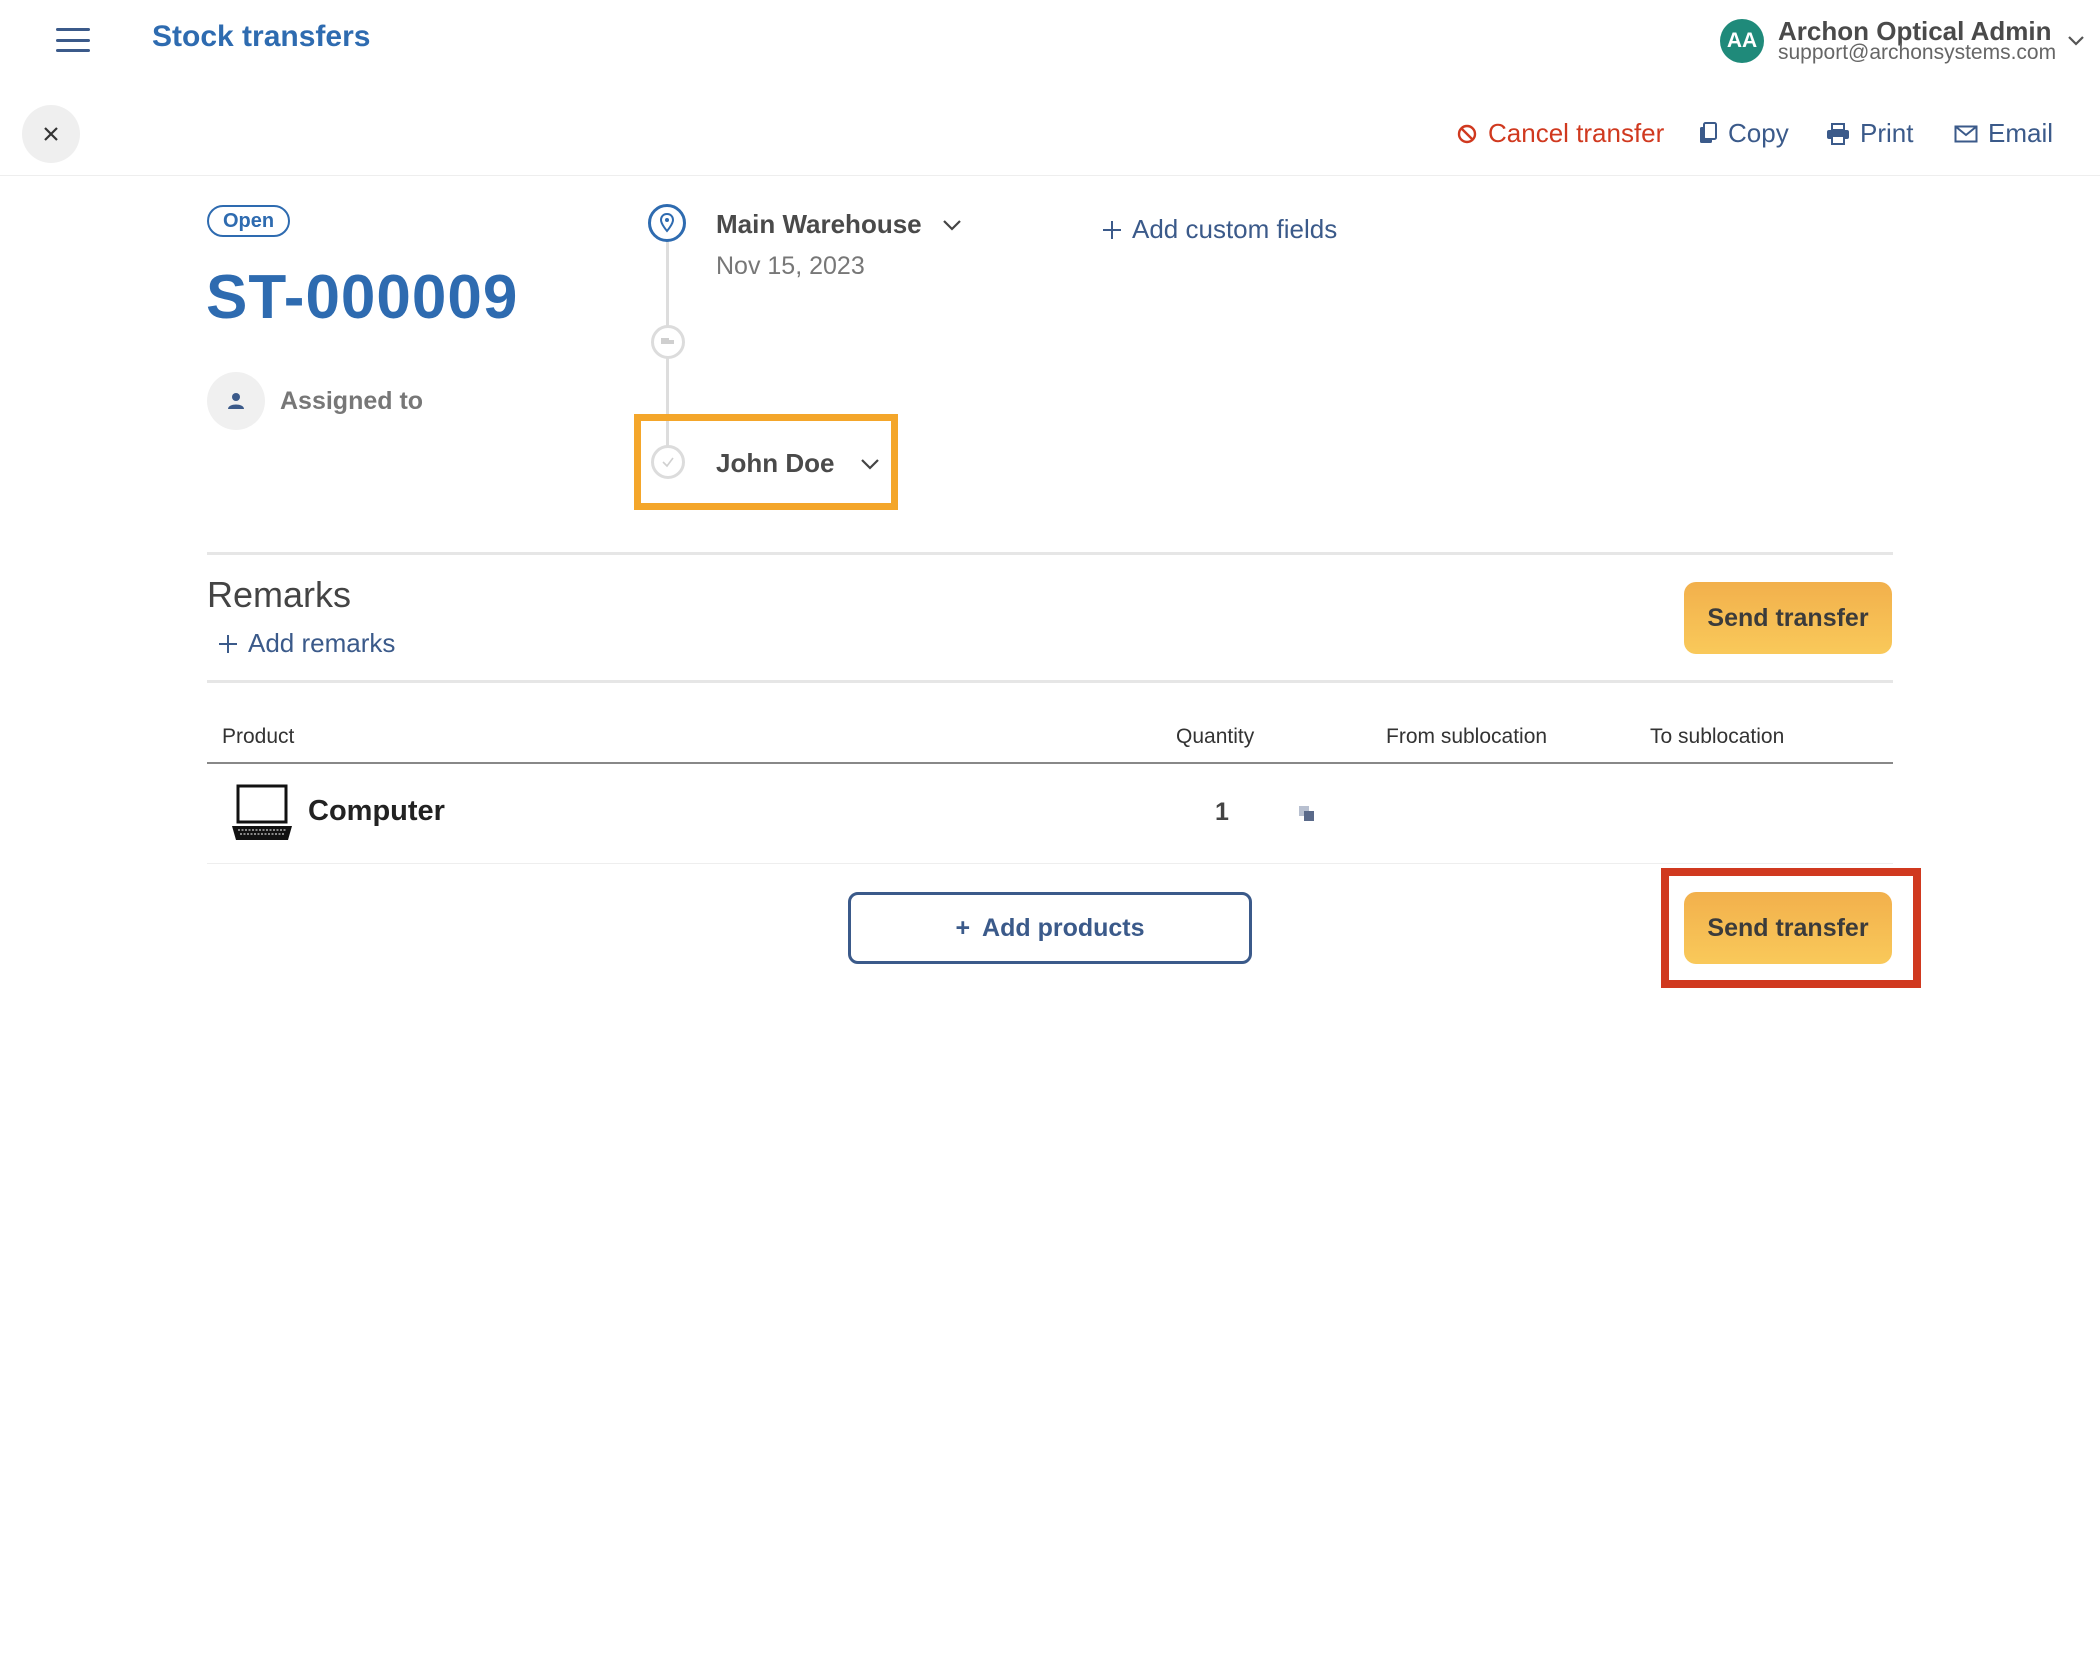  Describe the element at coordinates (1966, 133) in the screenshot. I see `envelope-icon` at that location.